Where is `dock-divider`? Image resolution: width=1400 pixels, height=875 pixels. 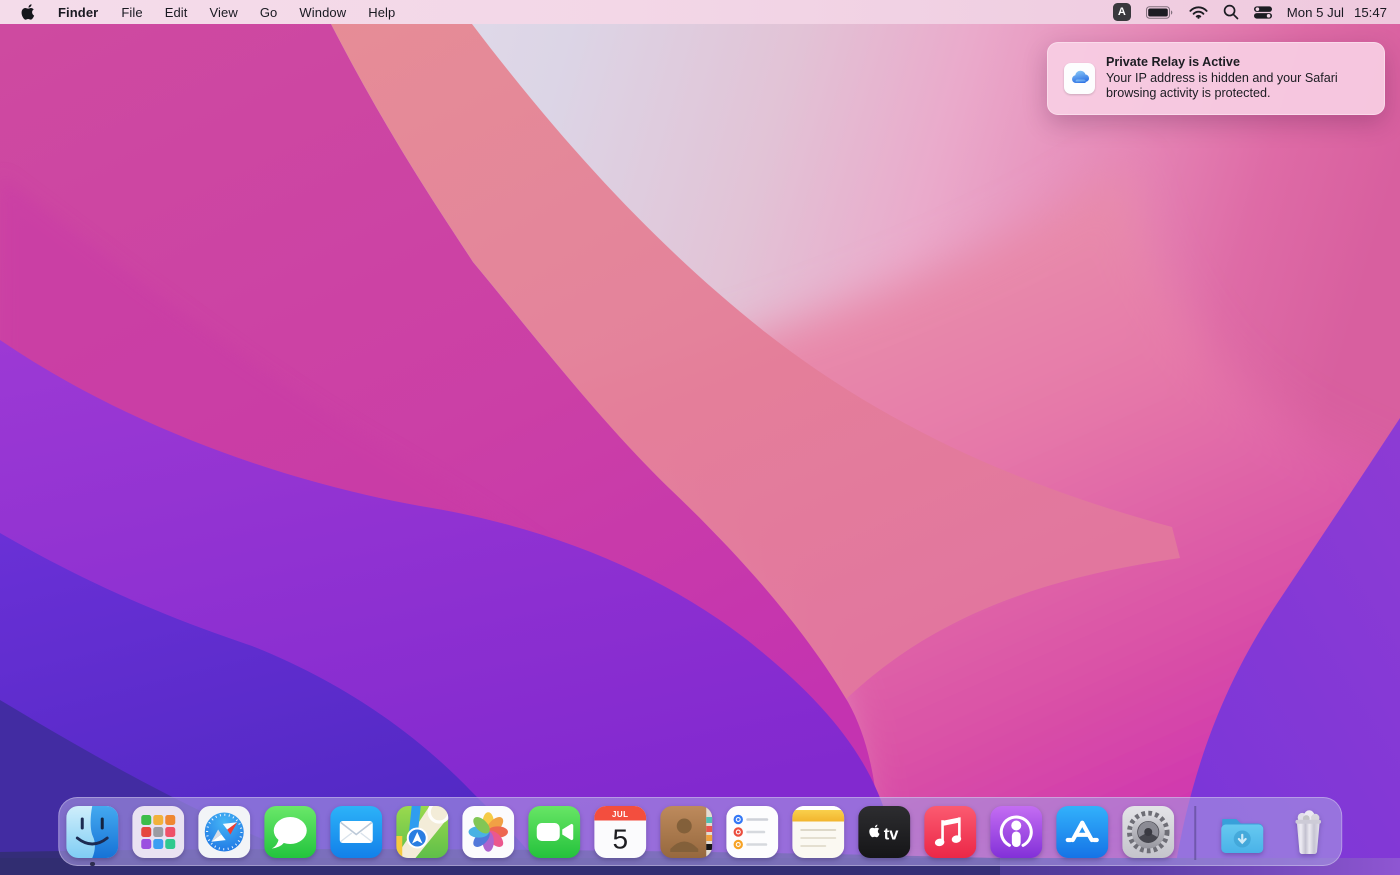
dock-divider is located at coordinates (1195, 833).